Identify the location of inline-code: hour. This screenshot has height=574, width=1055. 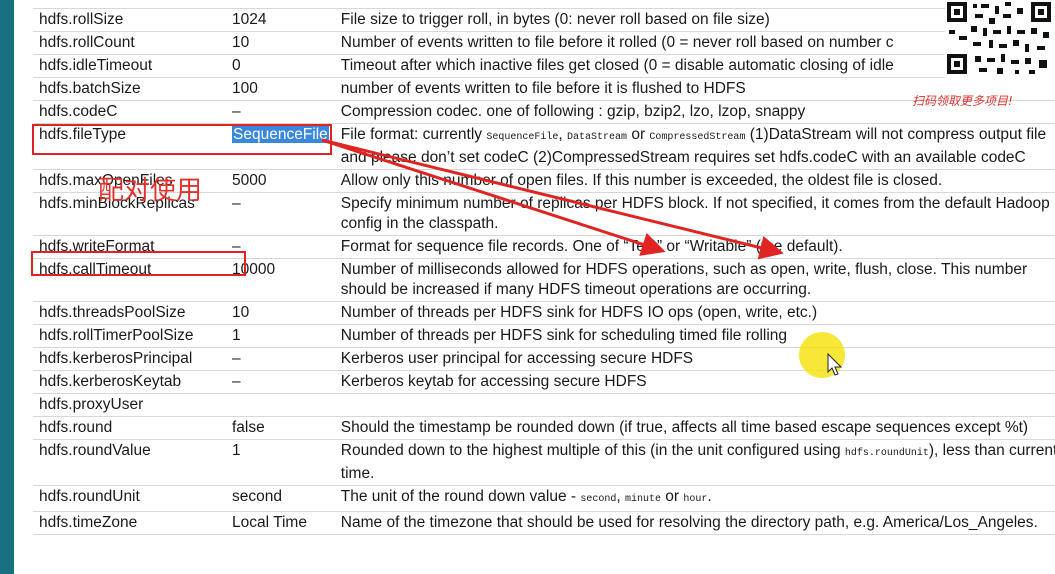
(695, 499).